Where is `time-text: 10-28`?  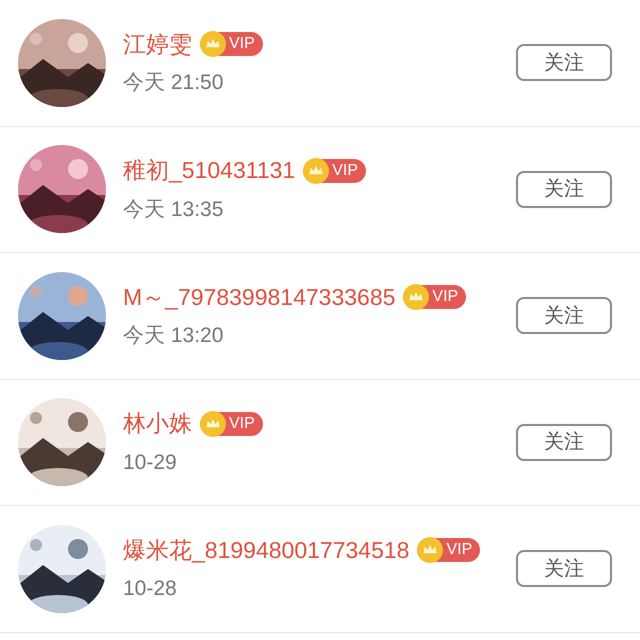
time-text: 10-28 is located at coordinates (150, 589).